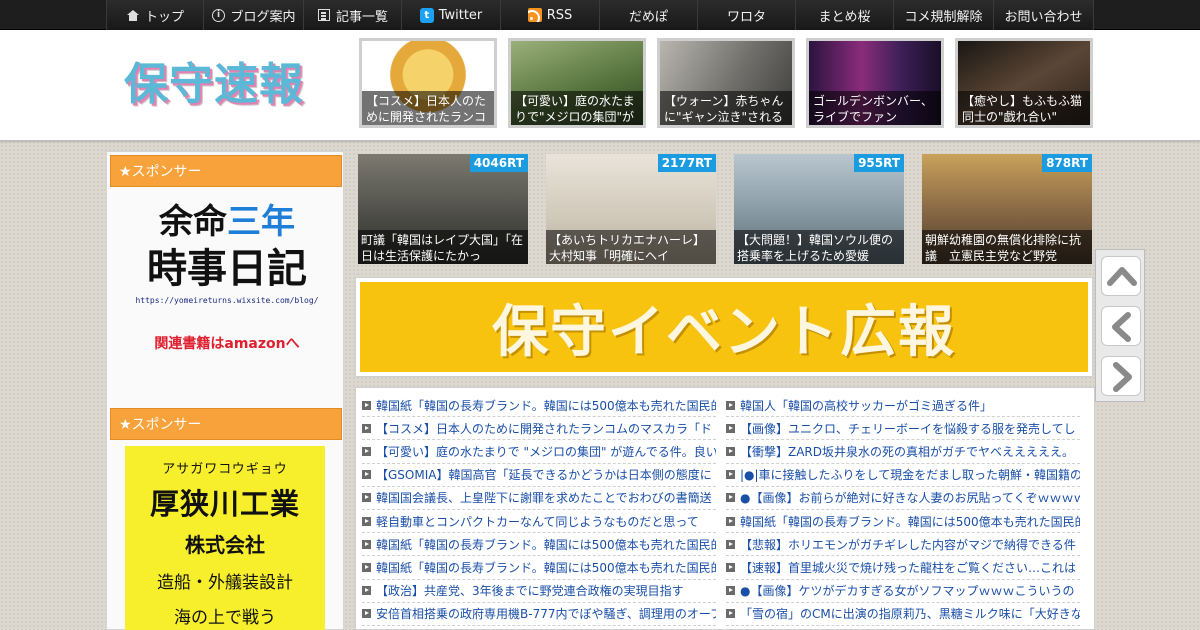 The height and width of the screenshot is (630, 1200). Describe the element at coordinates (450, 15) in the screenshot. I see `nav-item-twitter: t Twitter` at that location.